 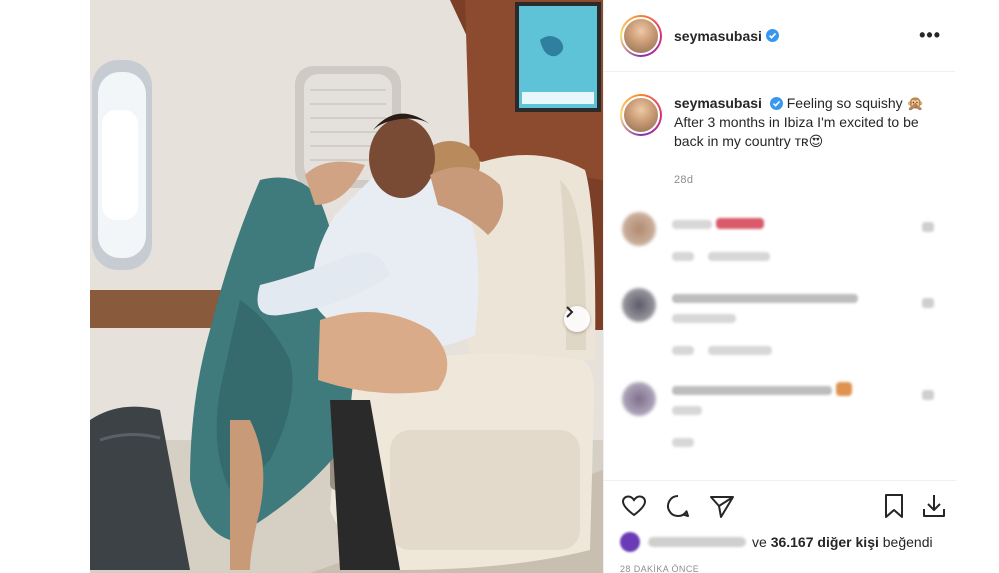 I want to click on post-age: 28d, so click(x=684, y=180).